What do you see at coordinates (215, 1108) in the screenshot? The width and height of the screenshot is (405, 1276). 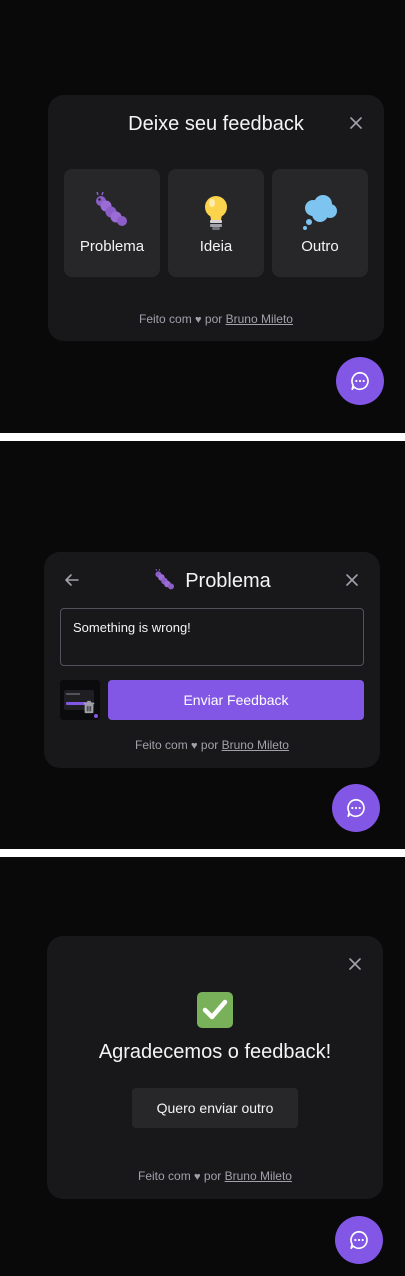 I see `send-another-button: Quero enviar outro` at bounding box center [215, 1108].